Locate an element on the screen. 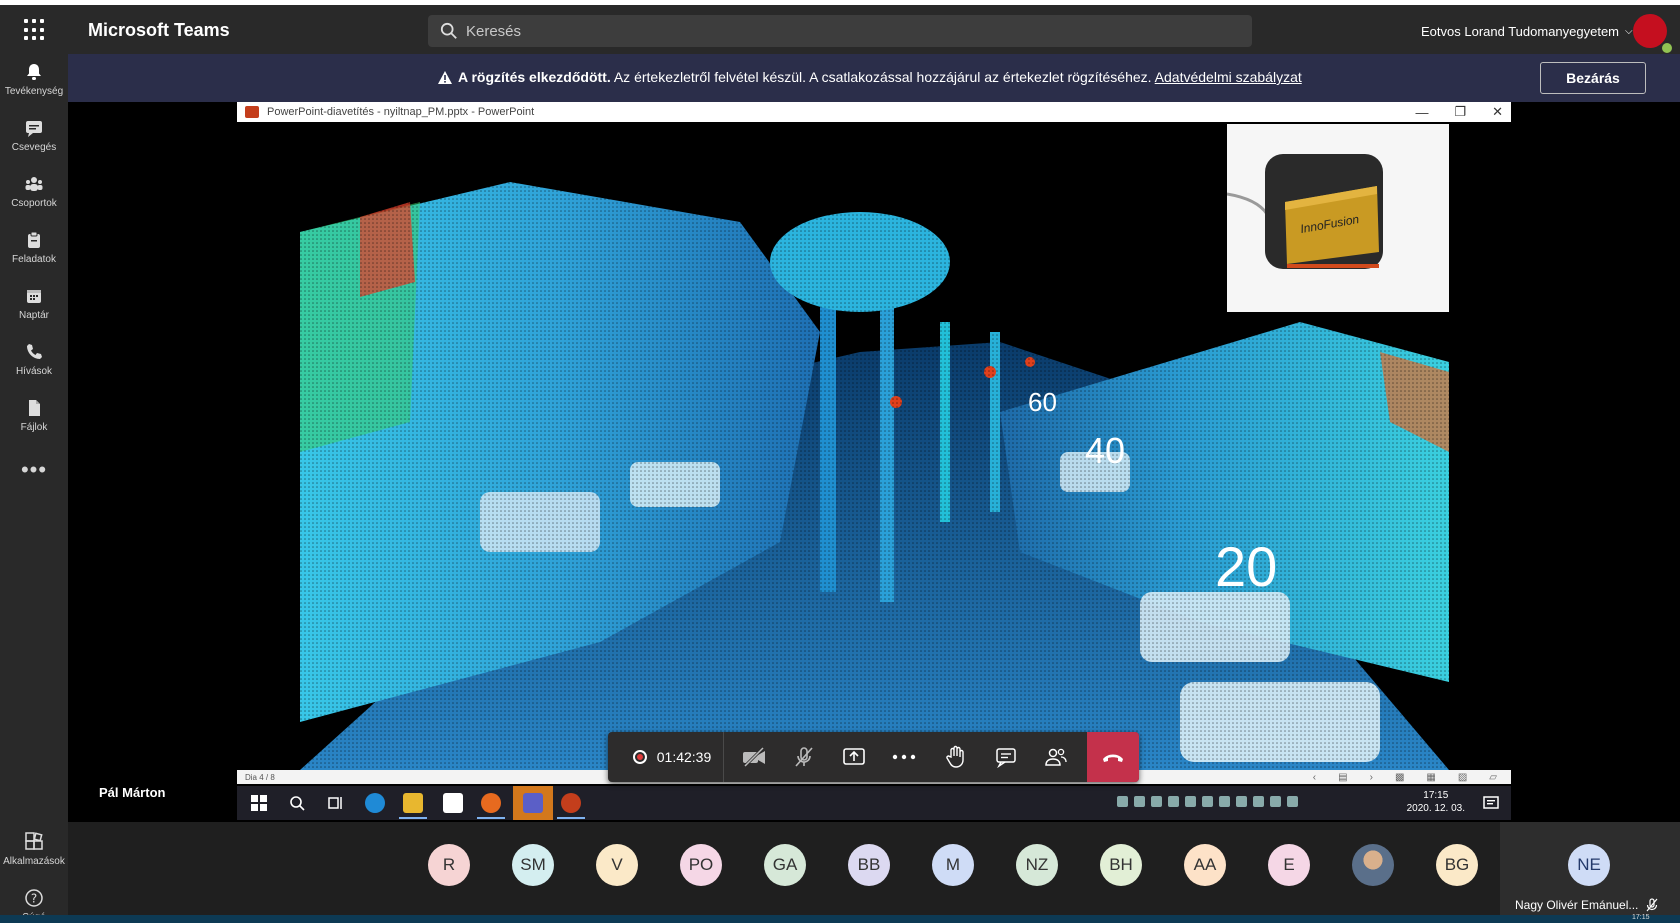 This screenshot has width=1680, height=923. rail-item-files: Fájlok is located at coordinates (34, 415).